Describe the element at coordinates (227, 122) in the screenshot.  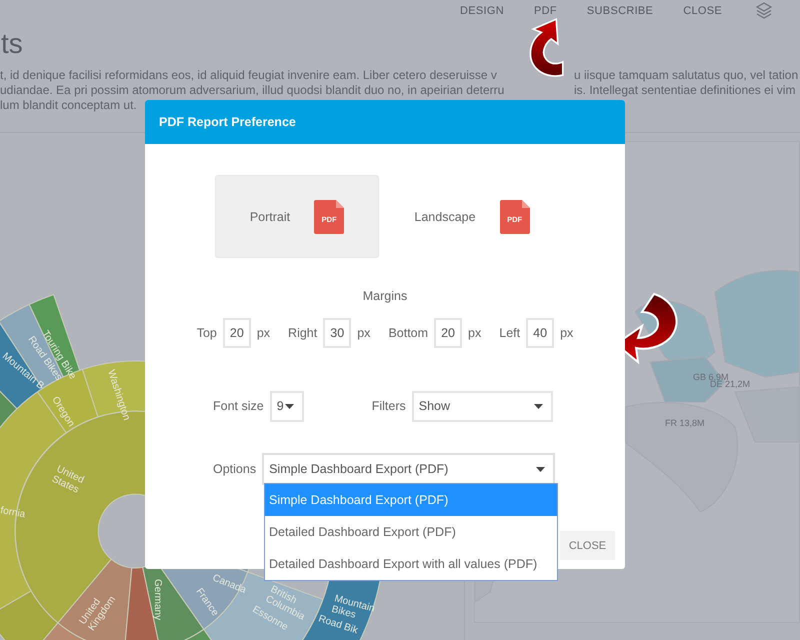
I see `dialog-title: PDF Report Preference` at that location.